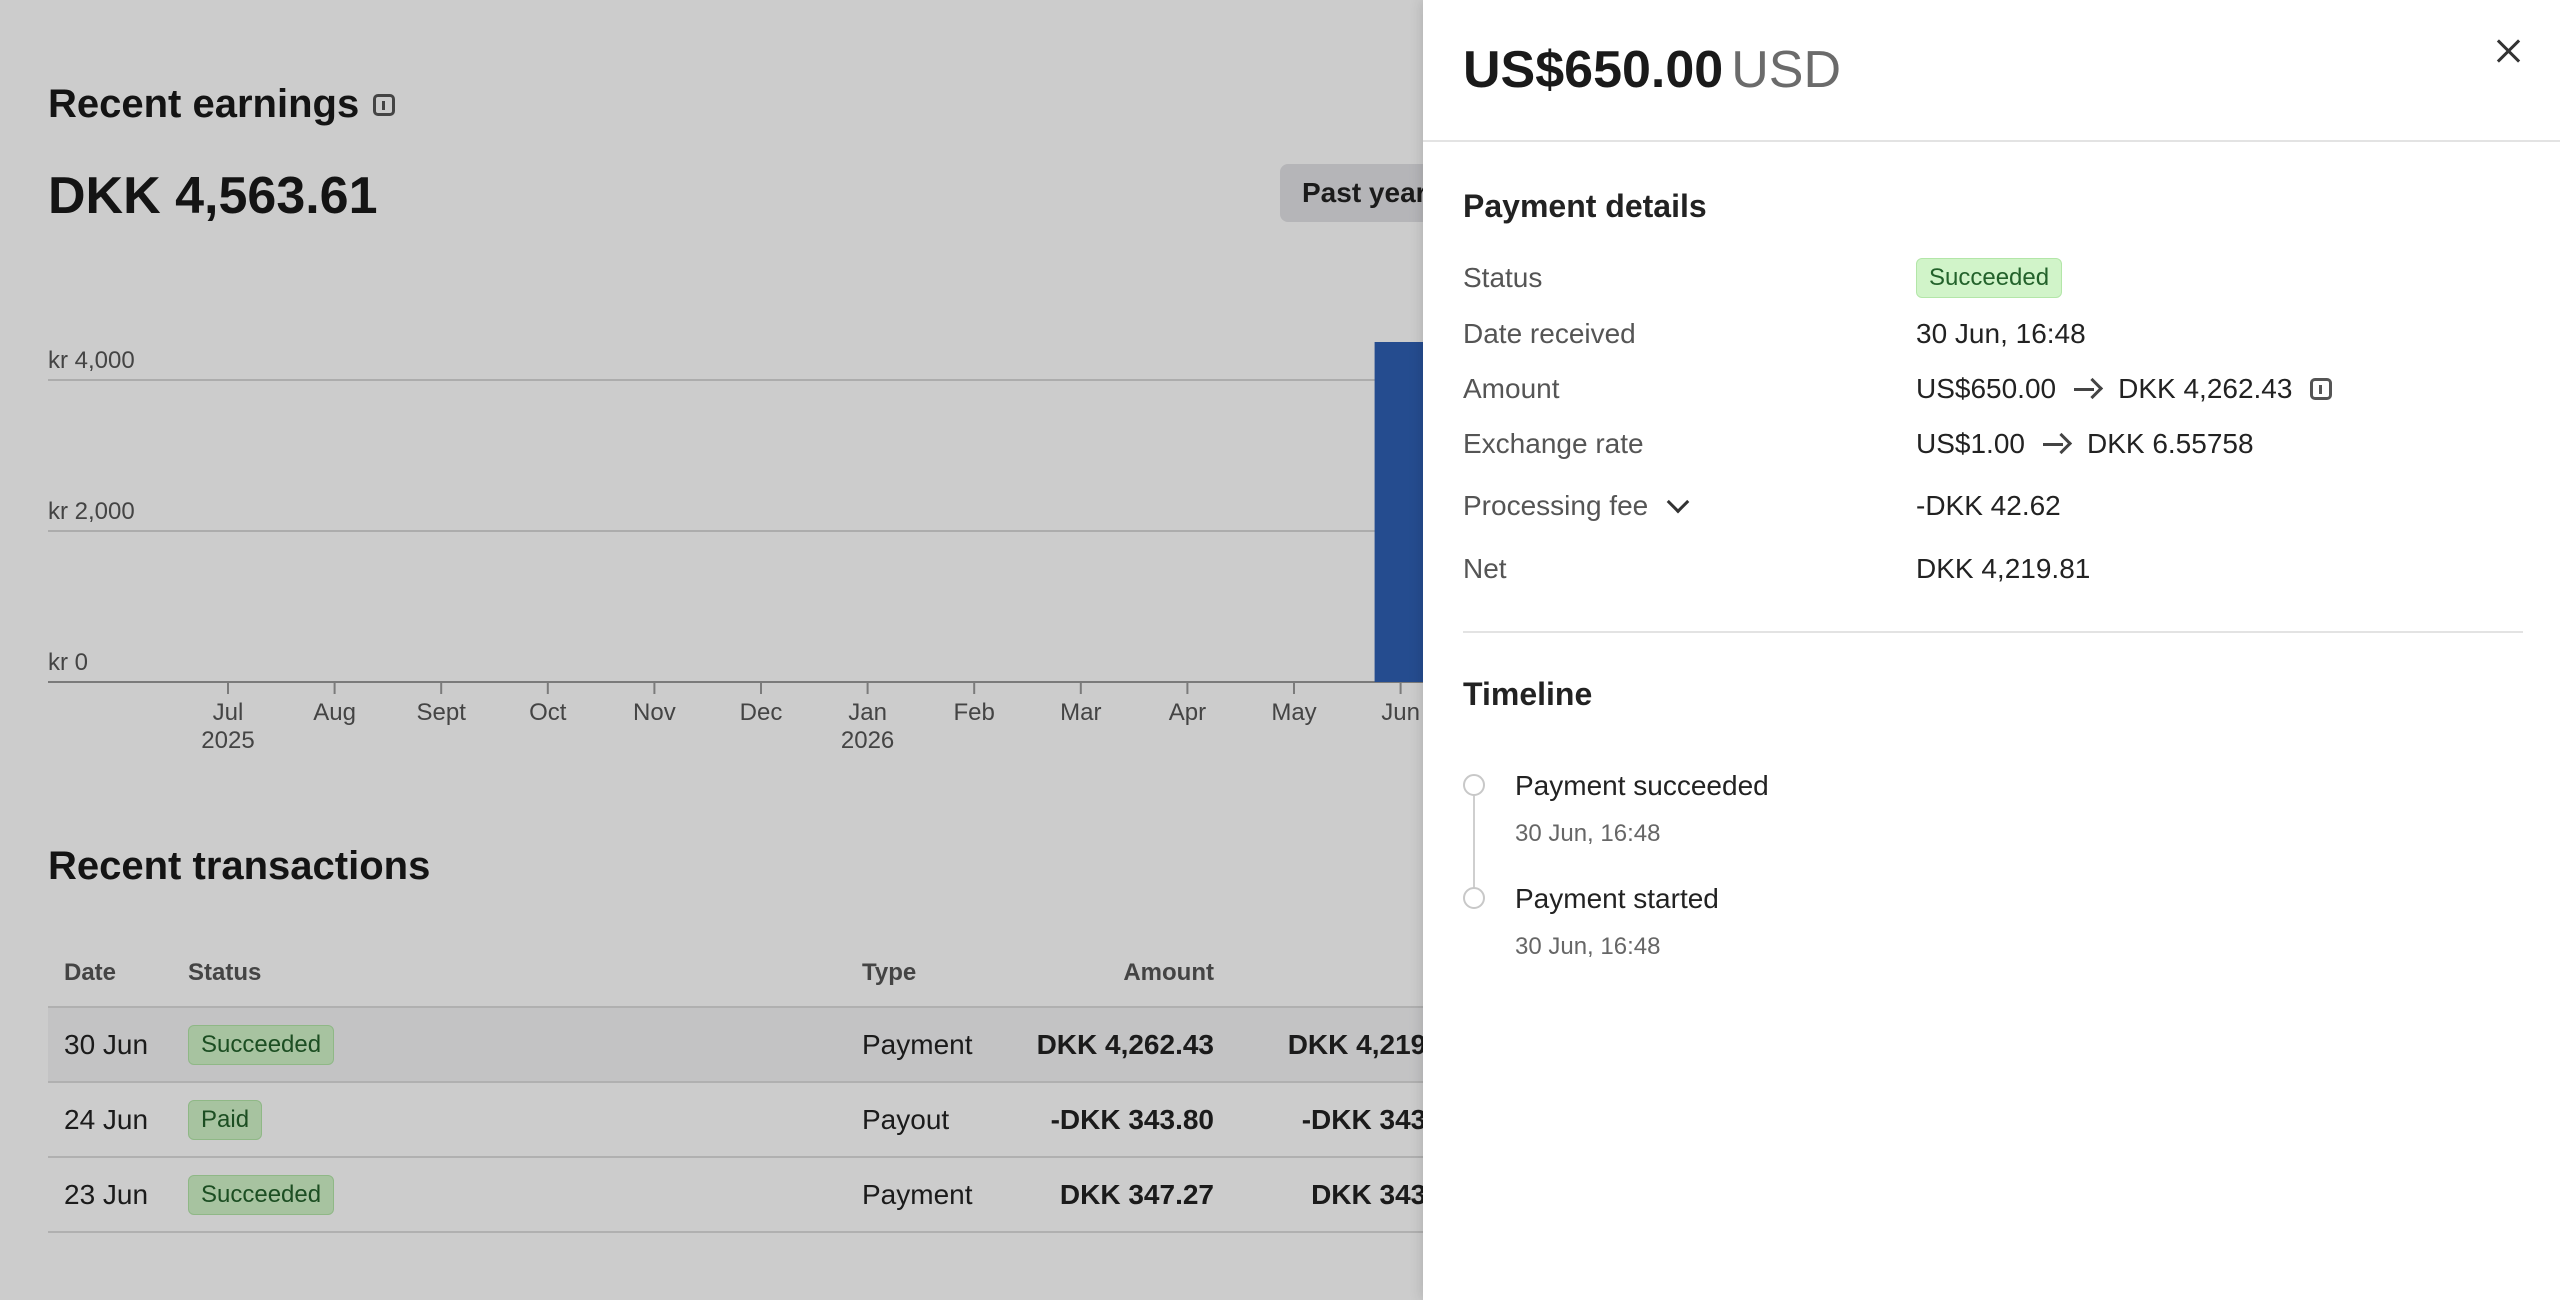  What do you see at coordinates (1528, 694) in the screenshot?
I see `timeline-title: Timeline` at bounding box center [1528, 694].